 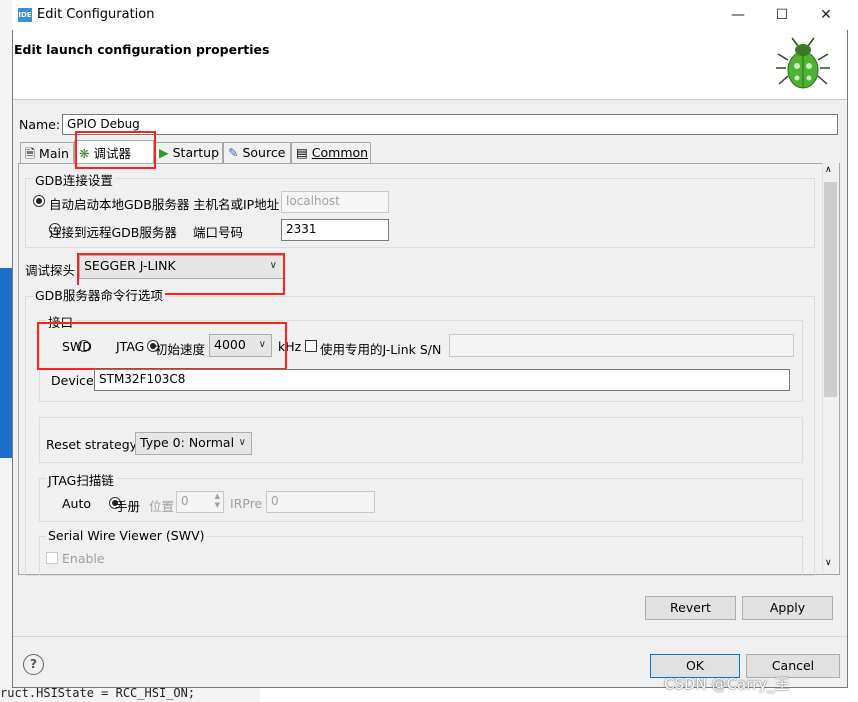 I want to click on spinner-icon: ▲ ▼, so click(x=217, y=501).